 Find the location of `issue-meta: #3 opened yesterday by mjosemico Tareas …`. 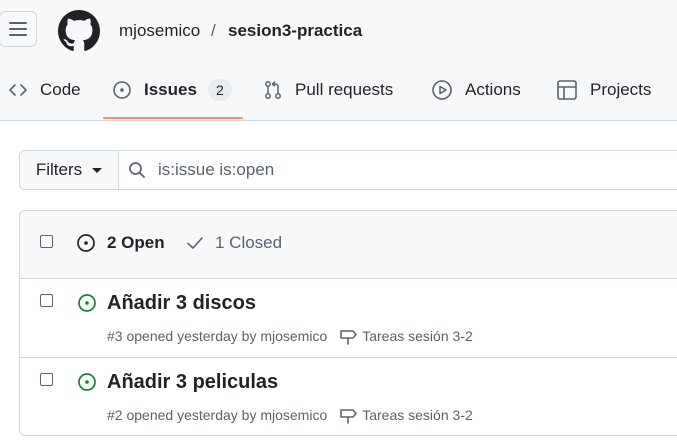

issue-meta: #3 opened yesterday by mjosemico Tareas … is located at coordinates (290, 336).